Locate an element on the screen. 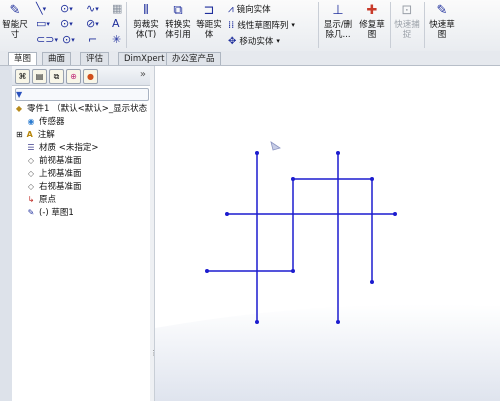 The width and height of the screenshot is (500, 404). tree-item-right-plane: ◇ 右视基准面 is located at coordinates (95, 187).